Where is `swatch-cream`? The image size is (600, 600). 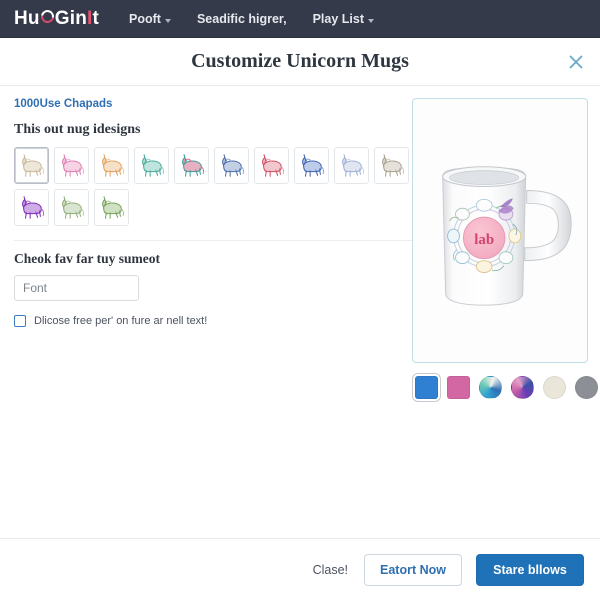
swatch-cream is located at coordinates (554, 387).